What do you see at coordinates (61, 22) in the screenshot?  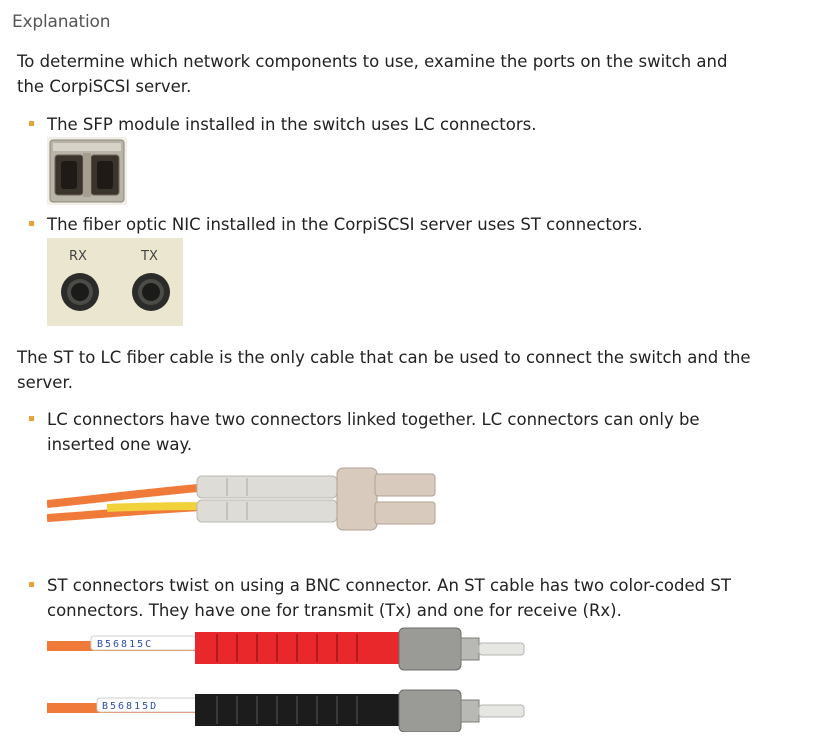 I see `explanation-title: Explanation` at bounding box center [61, 22].